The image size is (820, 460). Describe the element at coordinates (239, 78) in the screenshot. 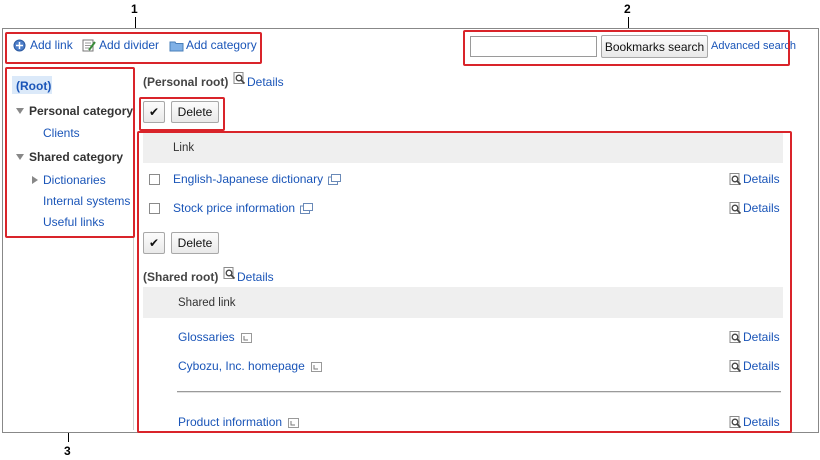

I see `details-magnifier-icon` at that location.